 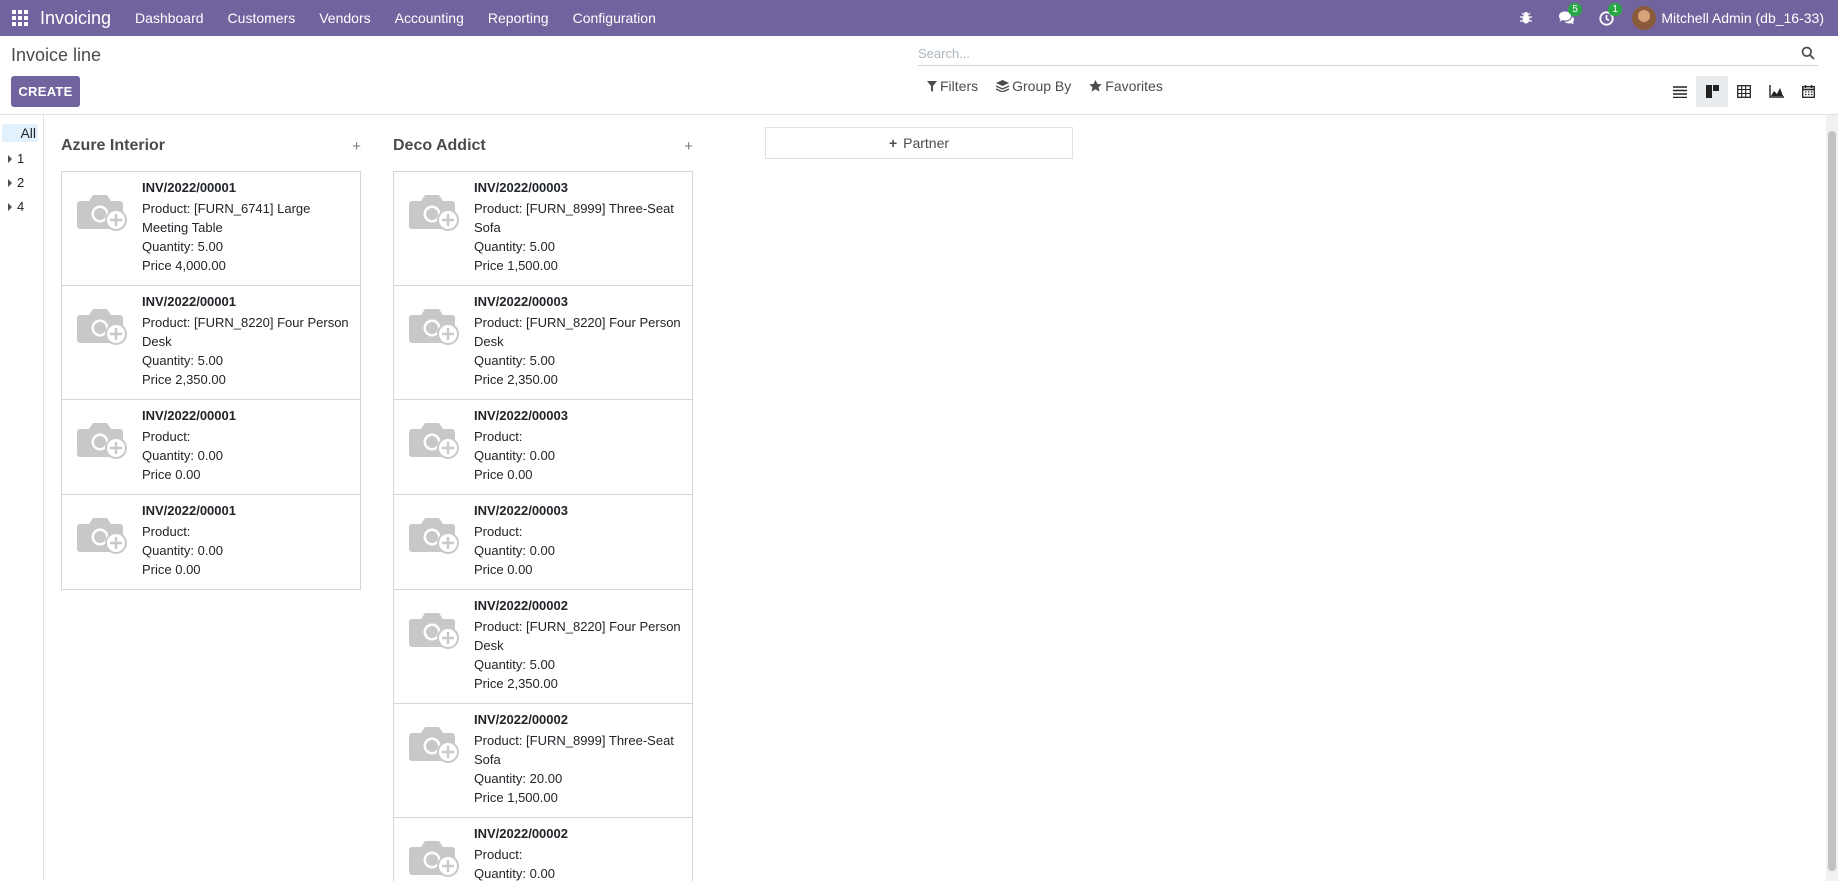 I want to click on plus-icon: +, so click(x=893, y=143).